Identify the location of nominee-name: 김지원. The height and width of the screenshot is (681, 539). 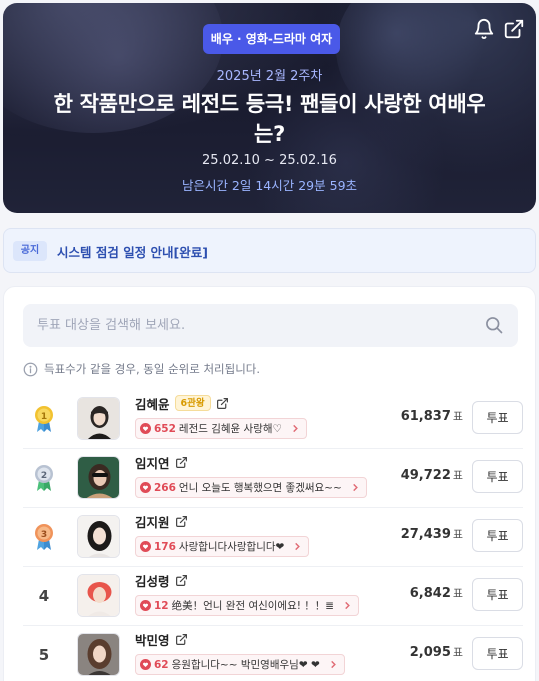
(152, 521).